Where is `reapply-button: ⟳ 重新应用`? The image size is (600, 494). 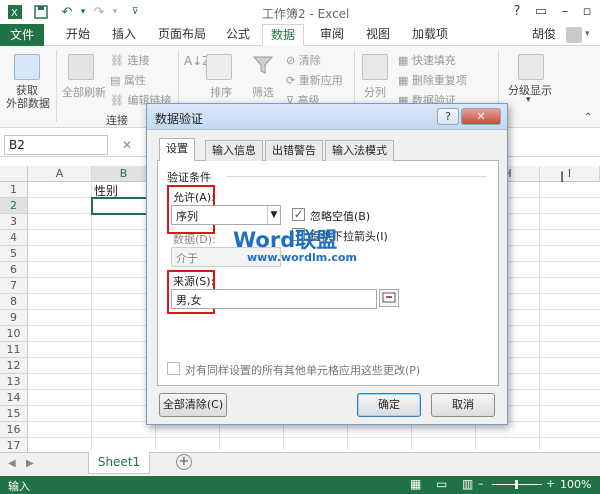 reapply-button: ⟳ 重新应用 is located at coordinates (314, 80).